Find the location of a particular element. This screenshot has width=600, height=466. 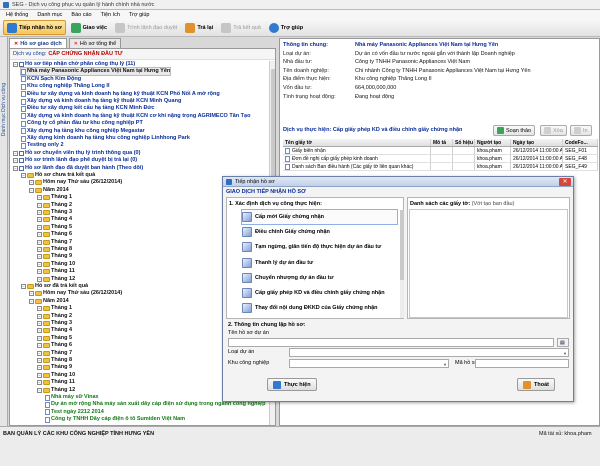

help-button: Trợ giúp is located at coordinates (286, 27).